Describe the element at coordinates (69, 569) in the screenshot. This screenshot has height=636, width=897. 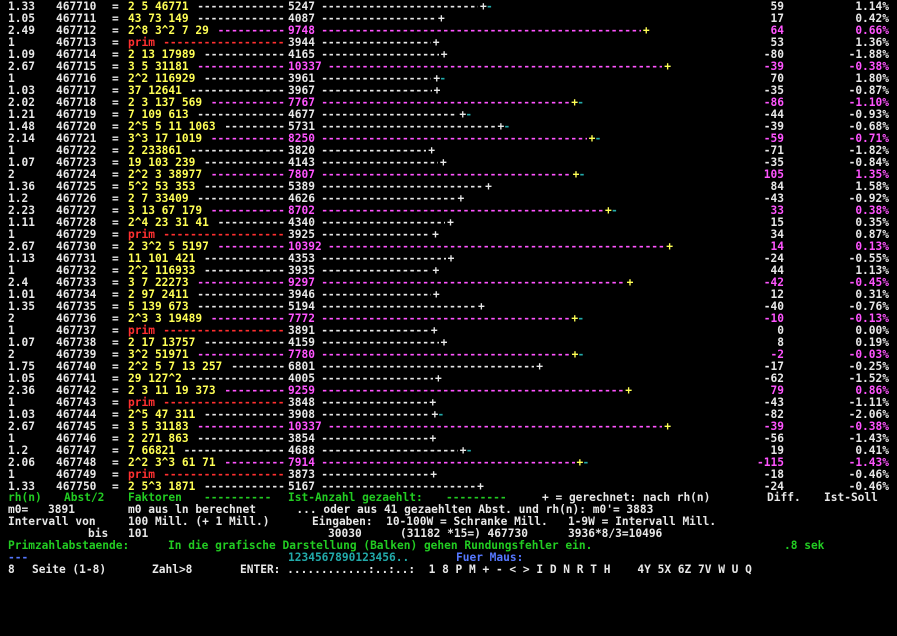
I see `seite-hint: Seite (1-8)` at that location.